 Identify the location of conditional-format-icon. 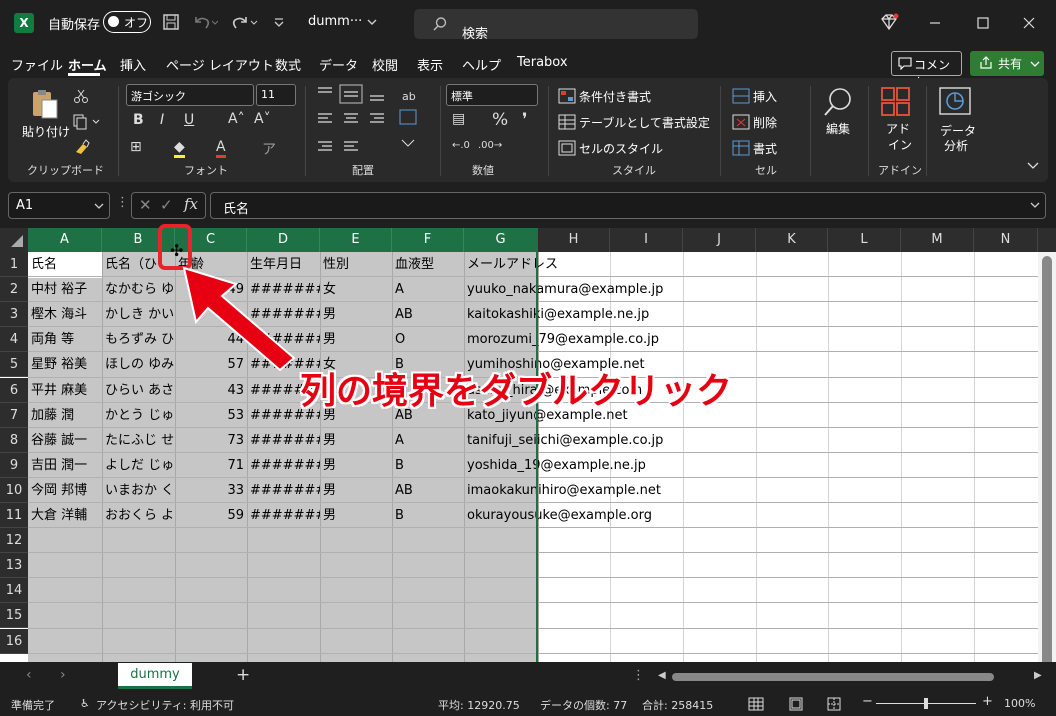
(567, 96).